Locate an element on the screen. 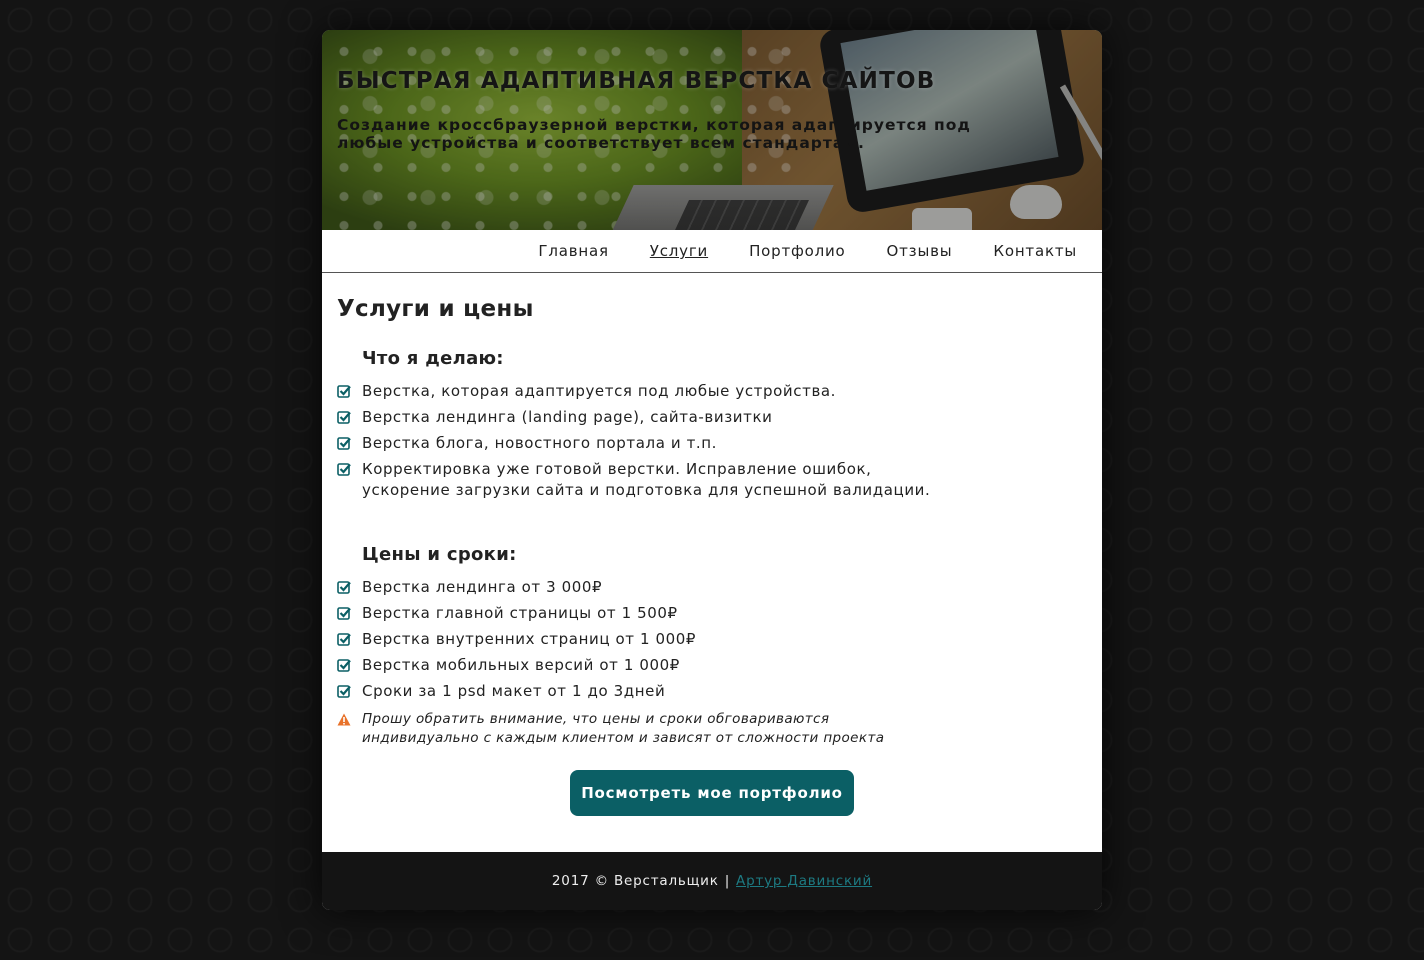  list-item: Верстка внутренних страниц от 1 000₽ is located at coordinates (647, 639).